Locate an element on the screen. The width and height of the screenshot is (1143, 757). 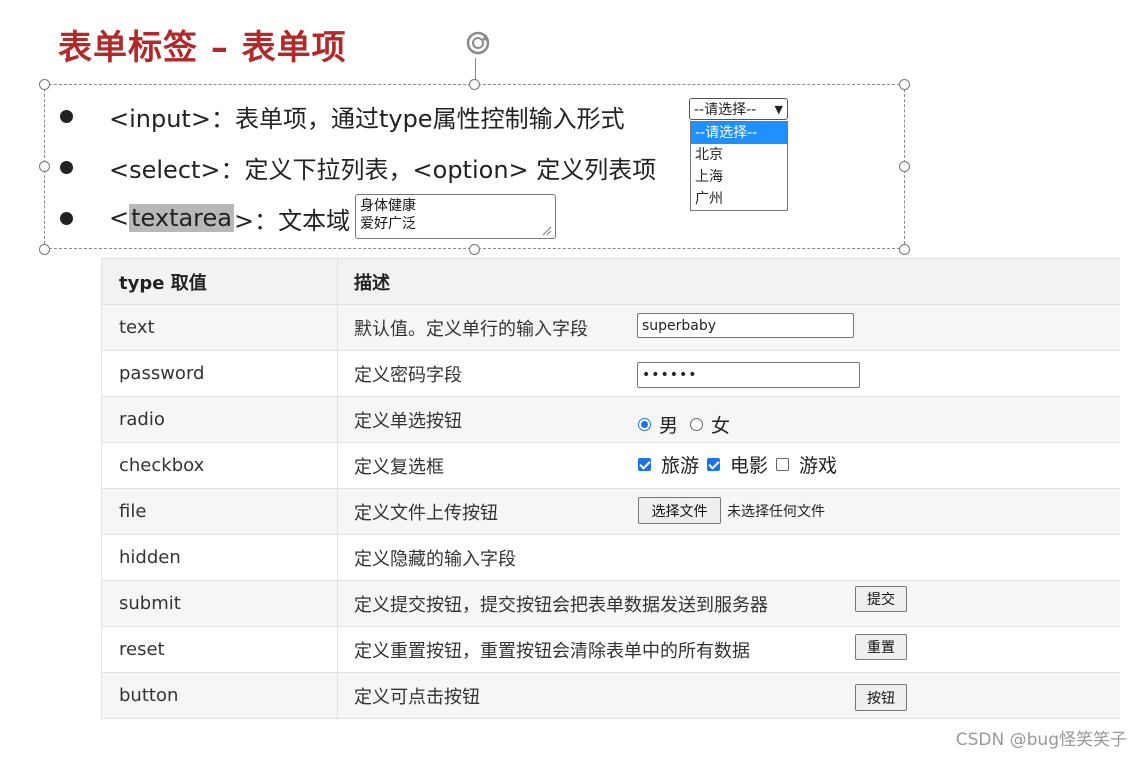
checkbox-travel is located at coordinates (644, 464).